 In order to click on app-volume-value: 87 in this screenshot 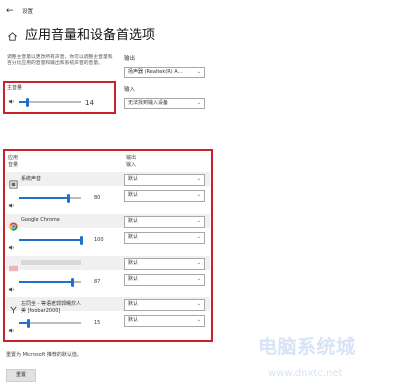, I will do `click(97, 282)`.